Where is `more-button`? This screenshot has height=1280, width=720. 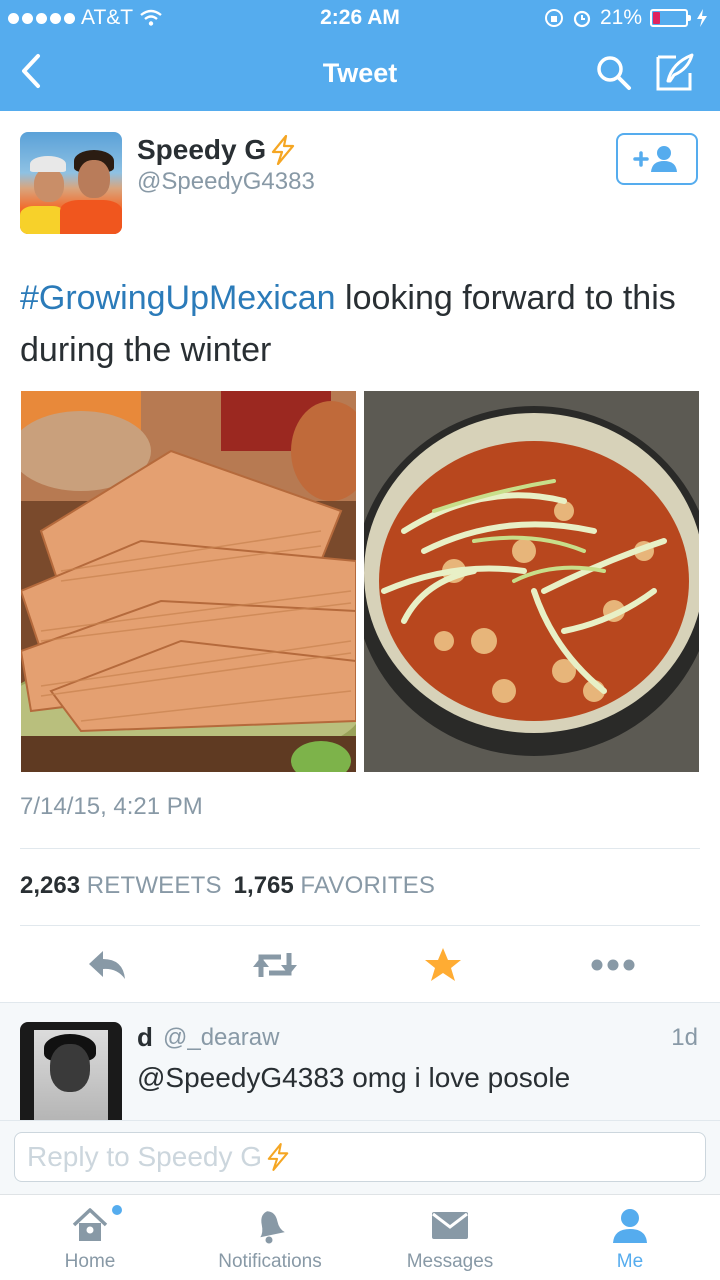 more-button is located at coordinates (613, 965).